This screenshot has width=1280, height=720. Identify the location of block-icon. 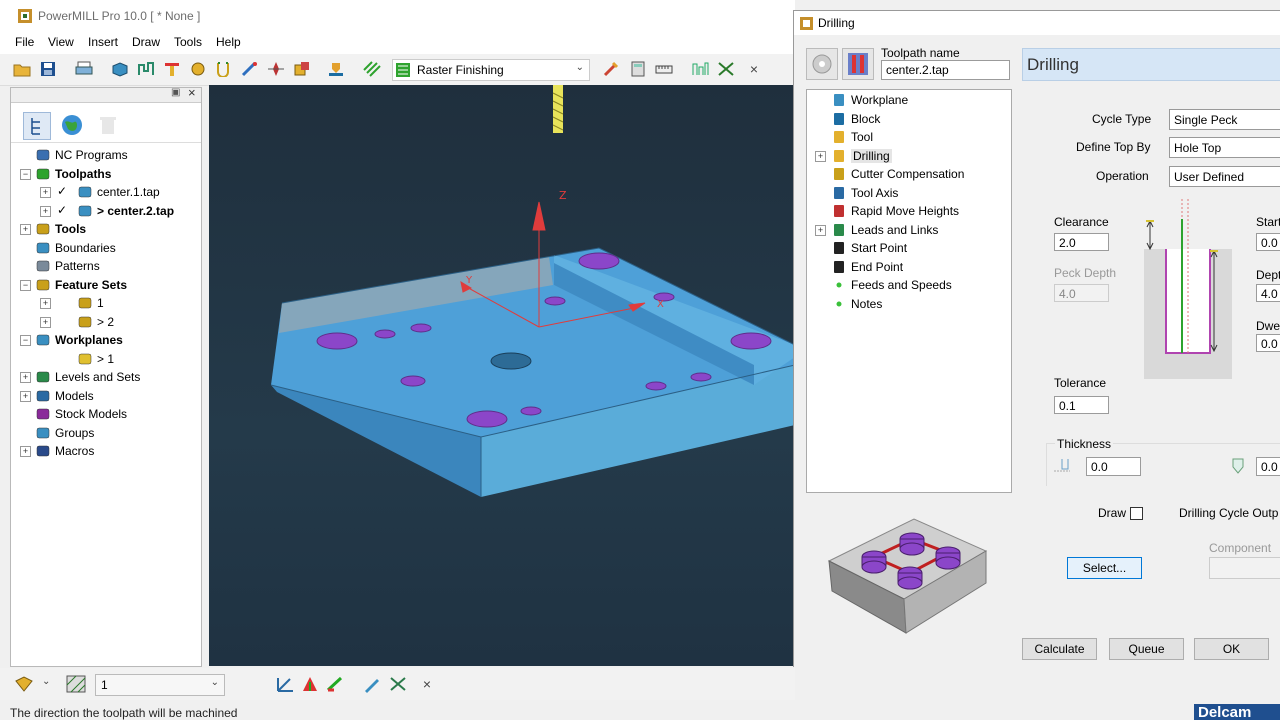
(120, 69).